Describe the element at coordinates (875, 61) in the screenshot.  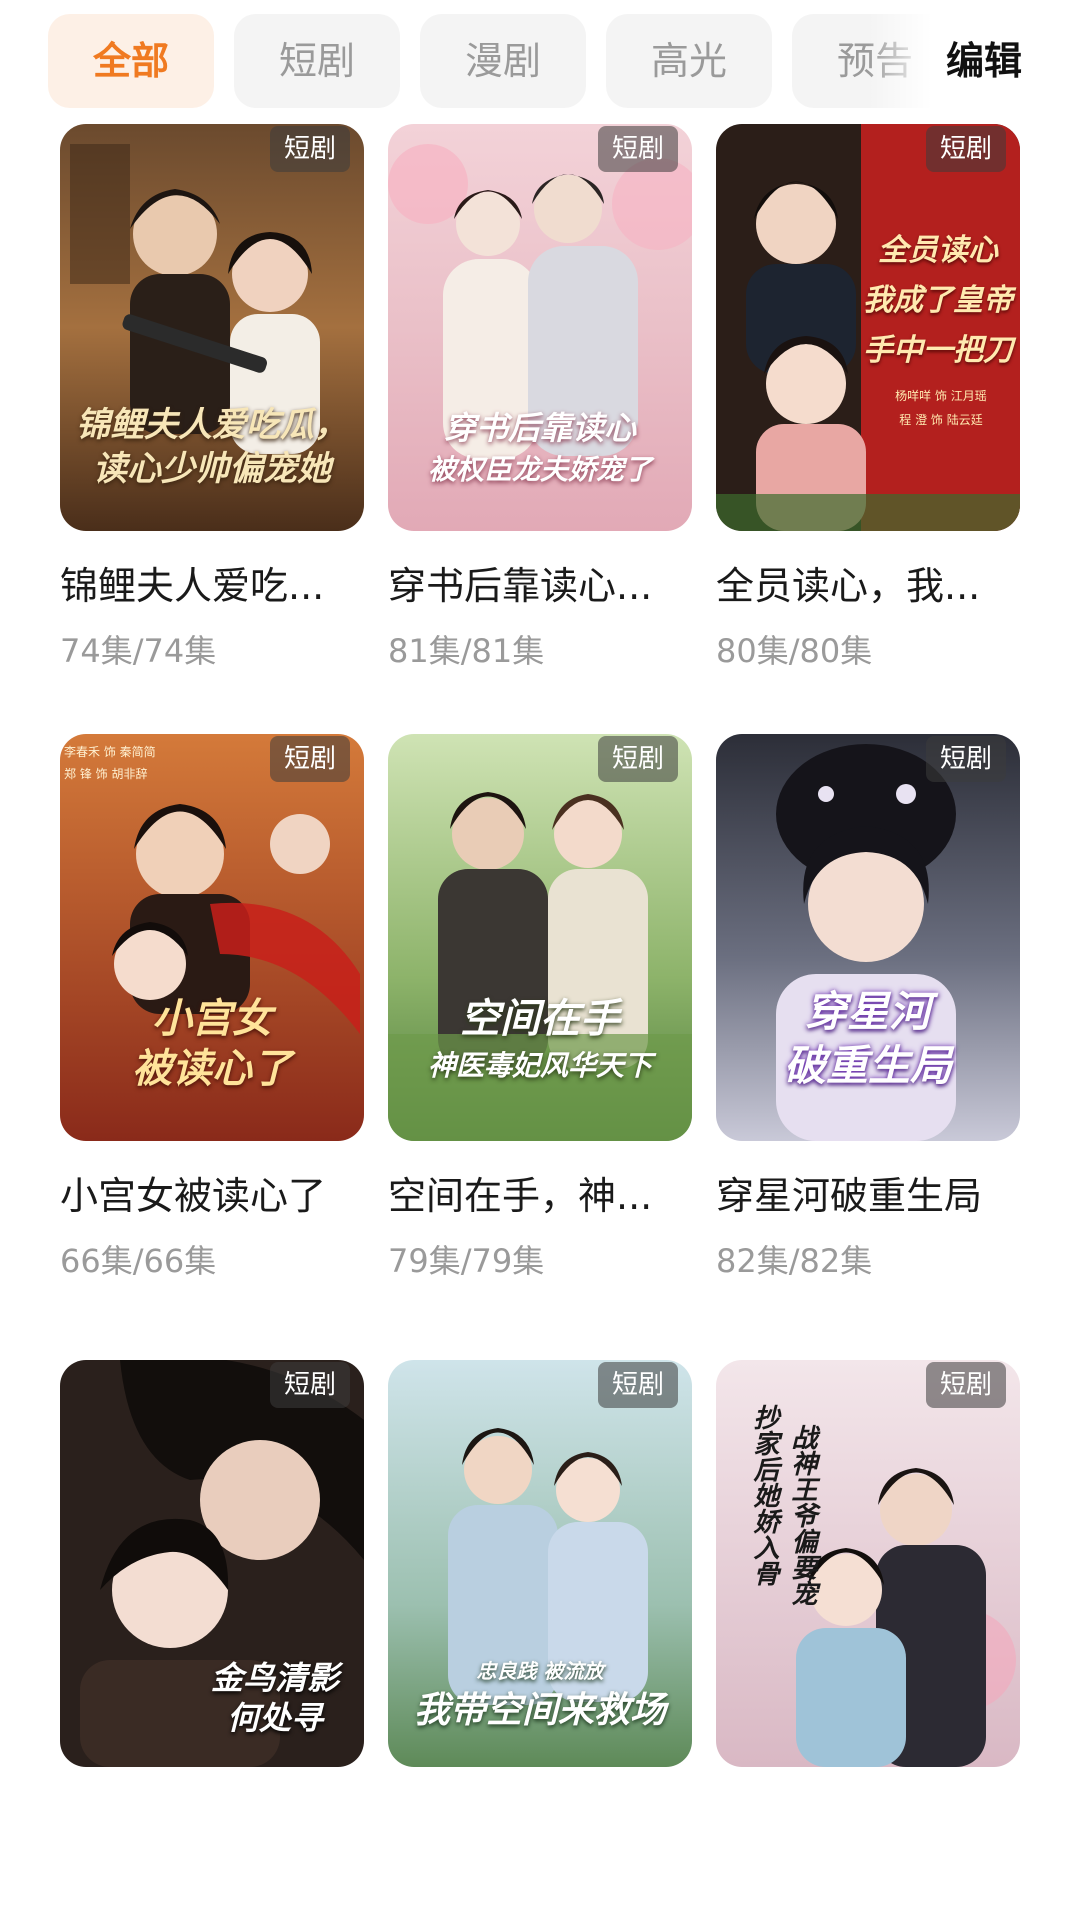
I see `tab-trailers: 预告` at that location.